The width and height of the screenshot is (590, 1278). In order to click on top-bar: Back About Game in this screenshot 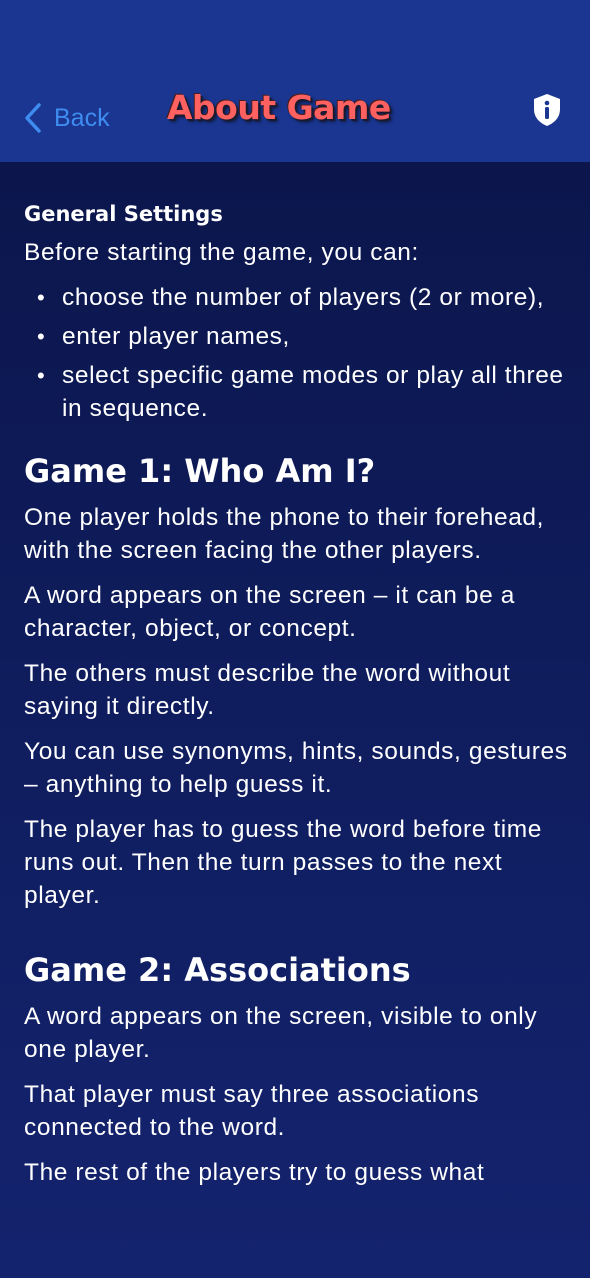, I will do `click(295, 81)`.